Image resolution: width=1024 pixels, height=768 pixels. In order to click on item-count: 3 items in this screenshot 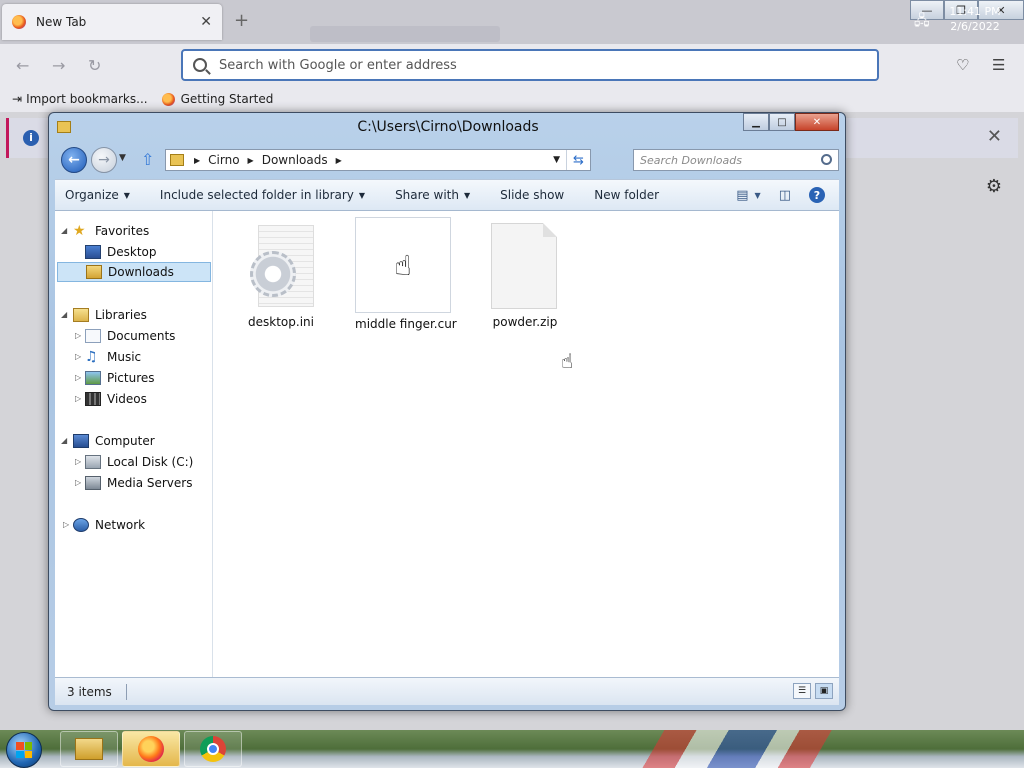, I will do `click(89, 691)`.